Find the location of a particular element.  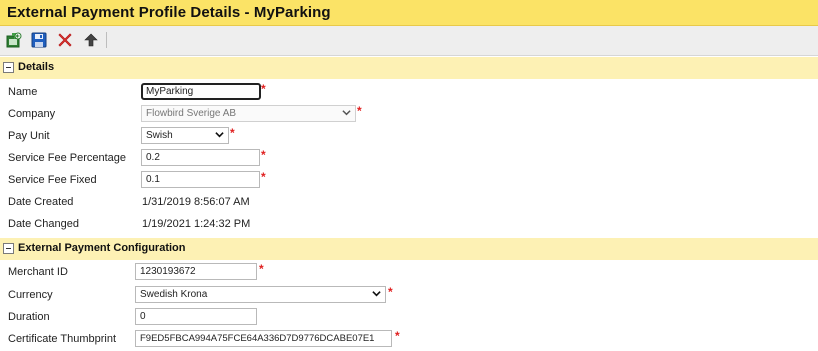

name-label: Name is located at coordinates (23, 92).